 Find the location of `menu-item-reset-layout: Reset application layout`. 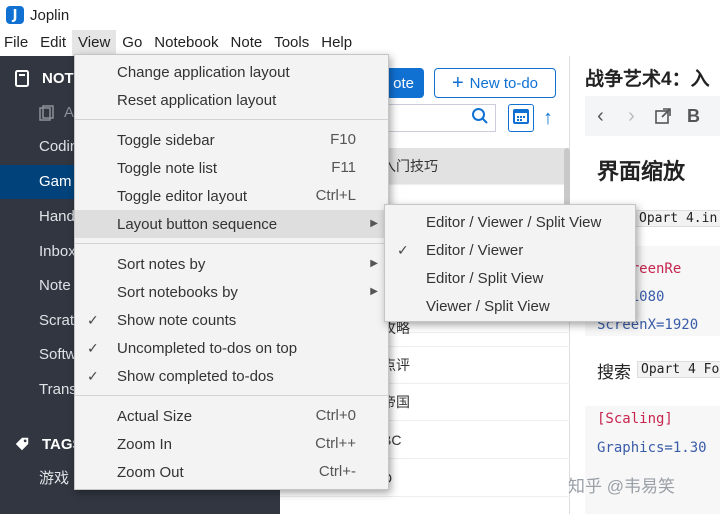

menu-item-reset-layout: Reset application layout is located at coordinates (231, 100).